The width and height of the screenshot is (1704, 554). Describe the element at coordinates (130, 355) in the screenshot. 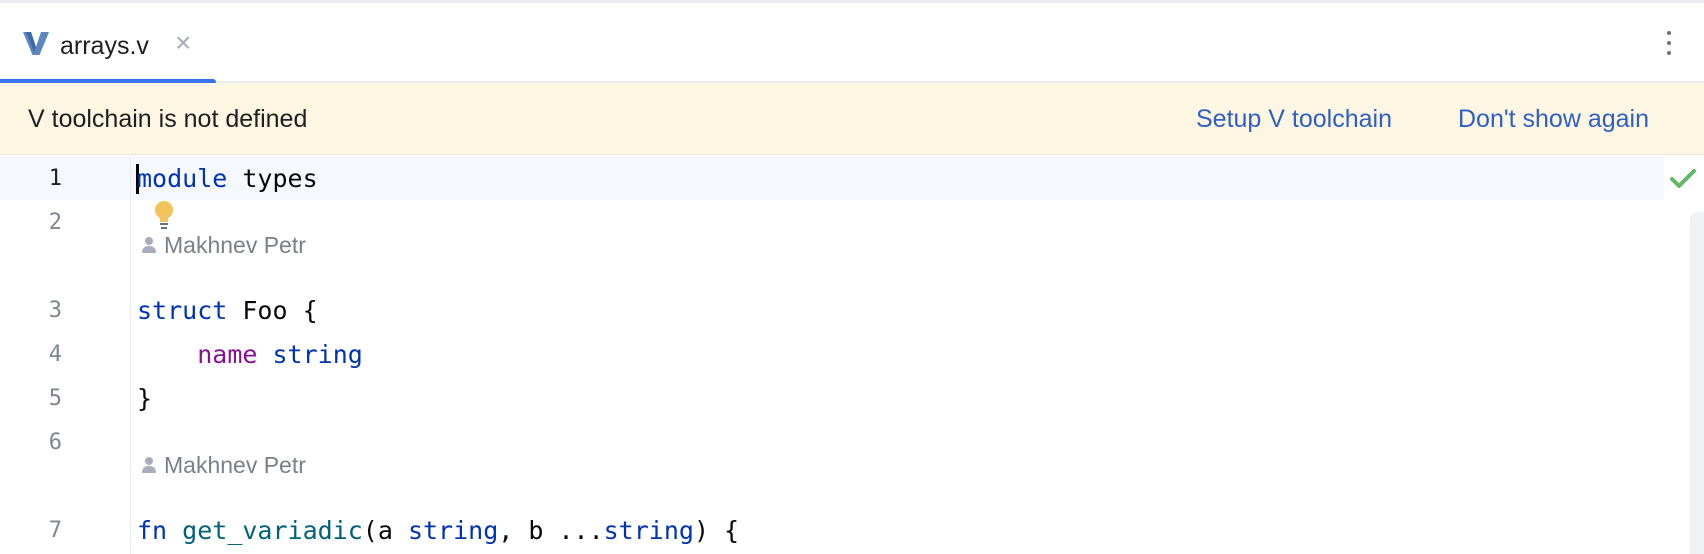

I see `gutter-separator` at that location.